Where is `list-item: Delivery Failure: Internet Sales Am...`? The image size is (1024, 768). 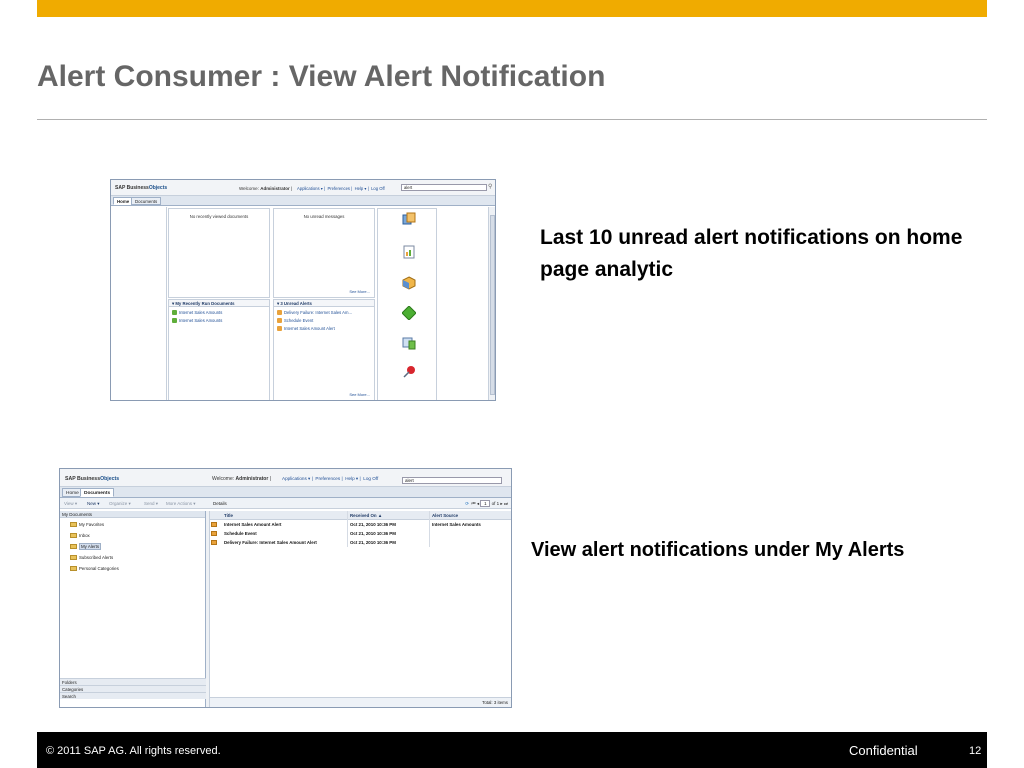 list-item: Delivery Failure: Internet Sales Am... is located at coordinates (324, 313).